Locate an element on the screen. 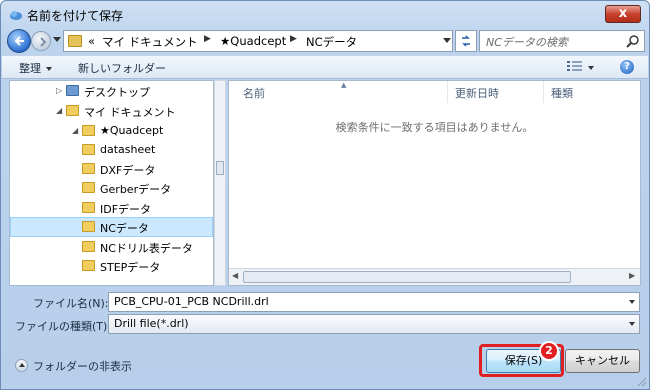  tree-item-nc-data: NCデータ is located at coordinates (111, 227).